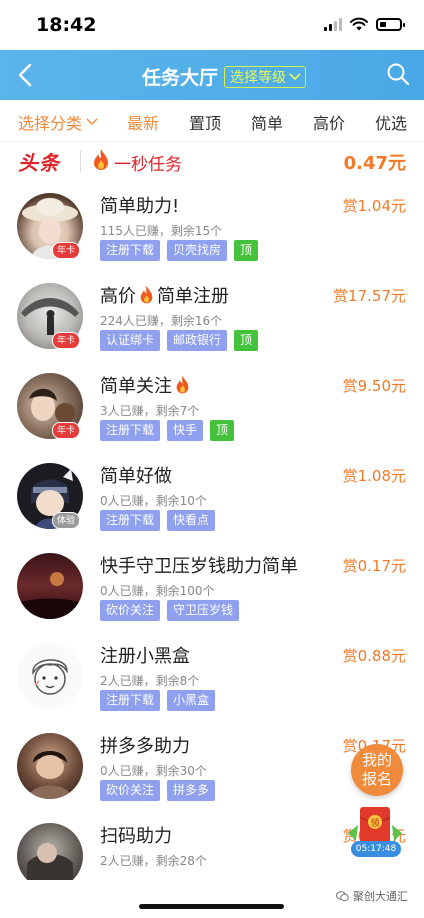  Describe the element at coordinates (197, 250) in the screenshot. I see `tag: 贝壳找房` at that location.